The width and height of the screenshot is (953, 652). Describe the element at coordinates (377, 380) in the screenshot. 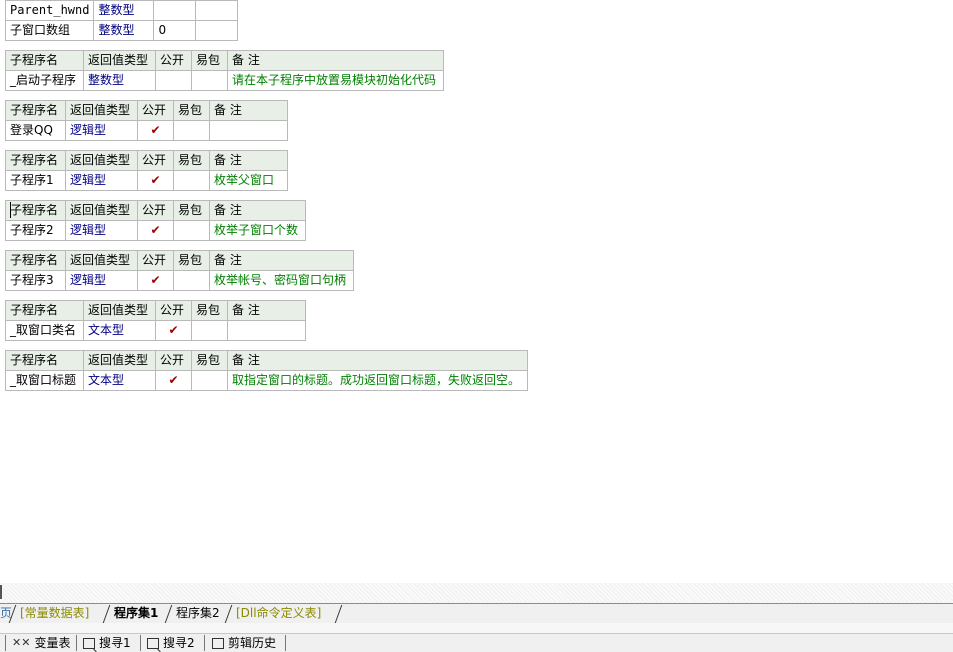

I see `note-cell: 取指定窗口的标题。成功返回窗口标题，失败返回空。` at that location.